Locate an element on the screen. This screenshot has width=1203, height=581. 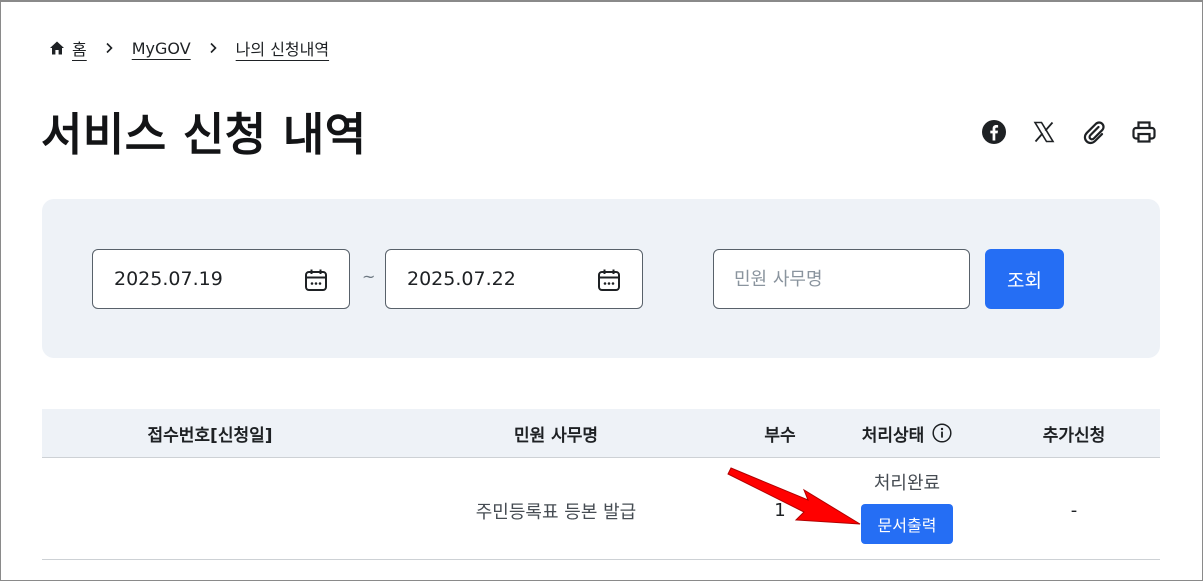
column-header-extra: 추가신청 is located at coordinates (1074, 435).